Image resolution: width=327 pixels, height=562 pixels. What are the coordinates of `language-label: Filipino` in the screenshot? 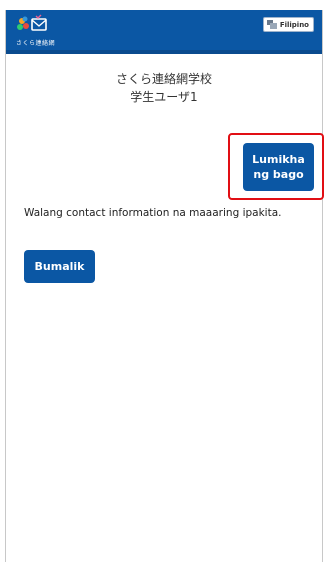 It's located at (294, 24).